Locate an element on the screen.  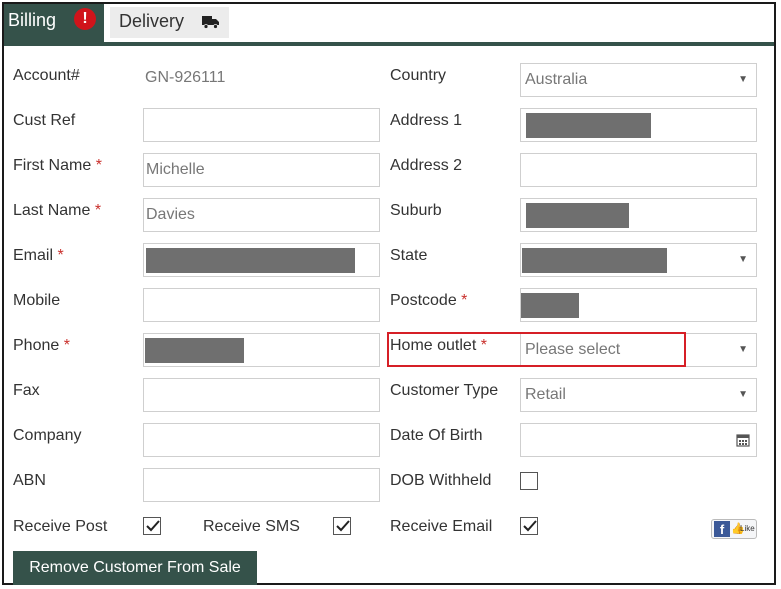
truck-icon is located at coordinates (210, 22).